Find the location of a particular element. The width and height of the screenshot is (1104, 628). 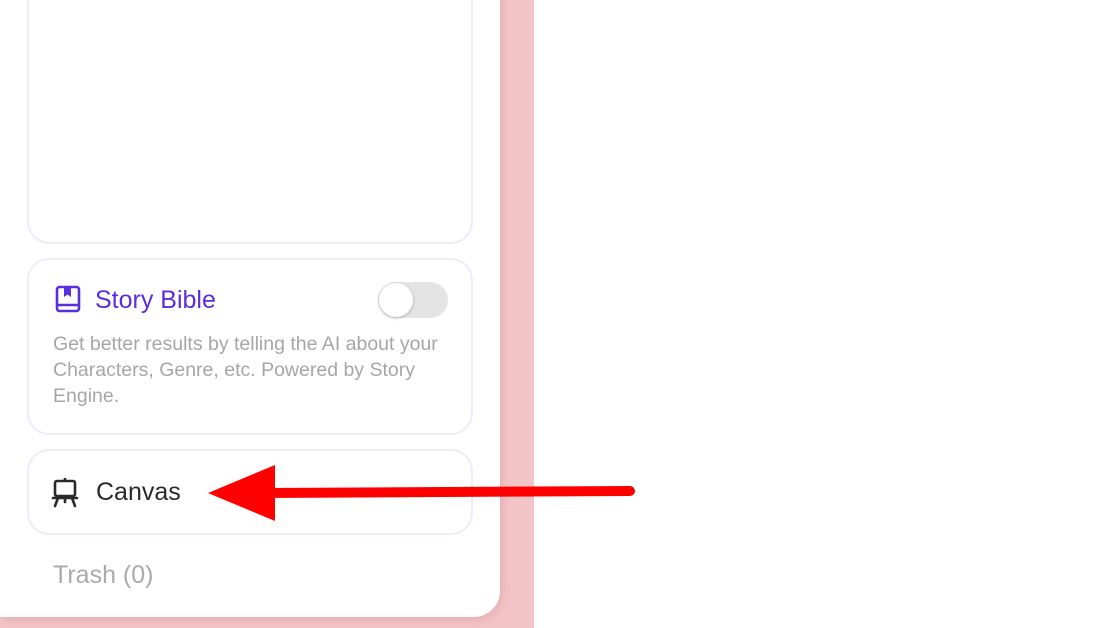

easel-icon is located at coordinates (65, 493).